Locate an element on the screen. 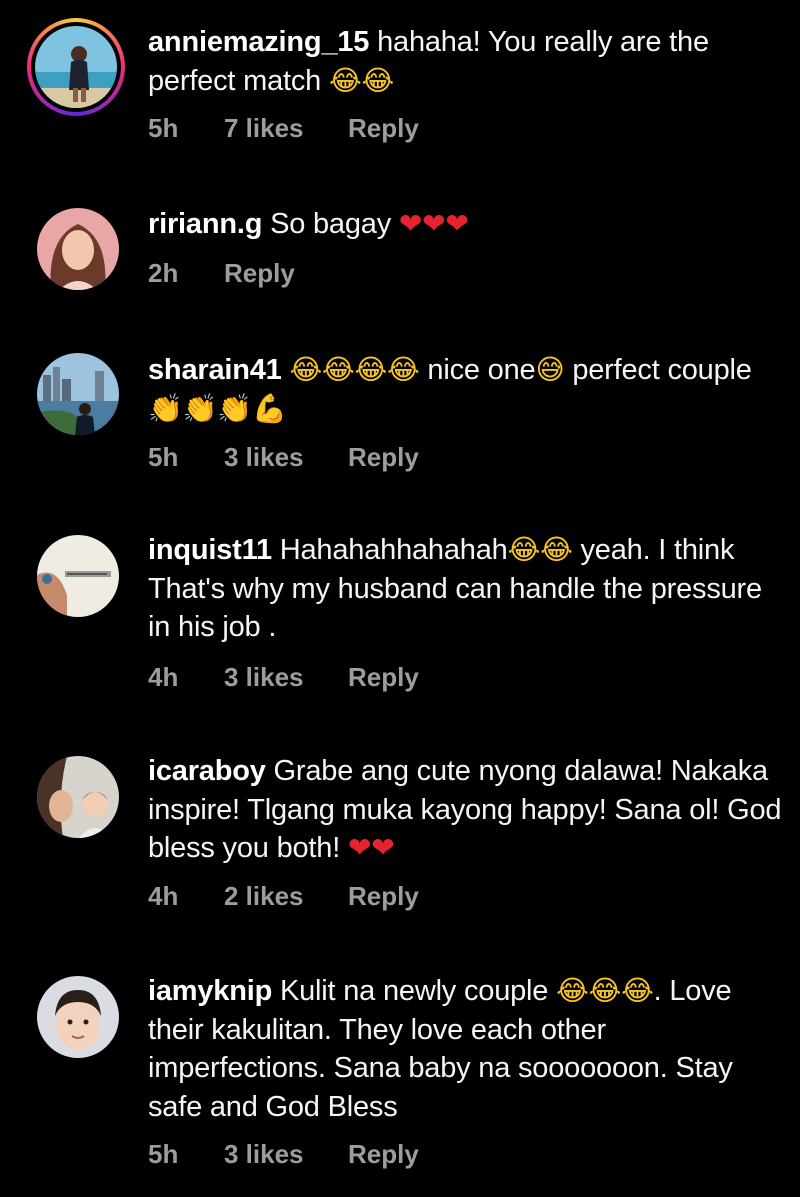 This screenshot has width=800, height=1197. comment-meta: 2h Reply is located at coordinates (221, 273).